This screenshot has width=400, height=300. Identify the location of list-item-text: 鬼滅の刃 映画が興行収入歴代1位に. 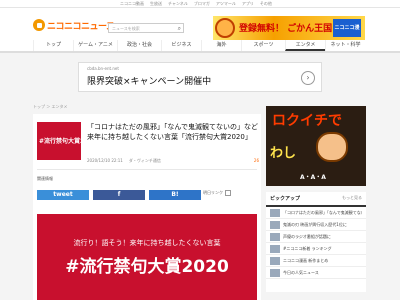
(315, 224).